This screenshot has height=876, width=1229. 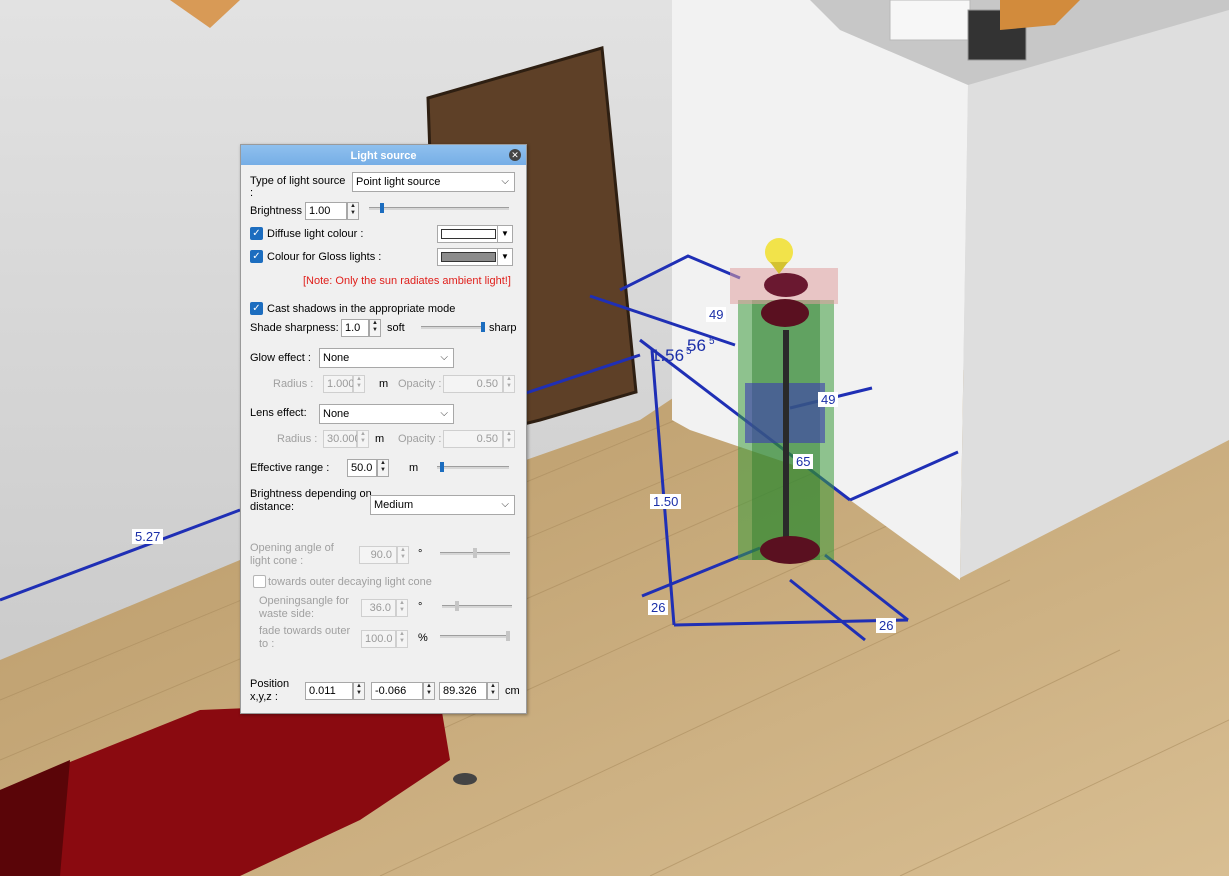 I want to click on position-z-stepper: ▲ ▼, so click(x=493, y=691).